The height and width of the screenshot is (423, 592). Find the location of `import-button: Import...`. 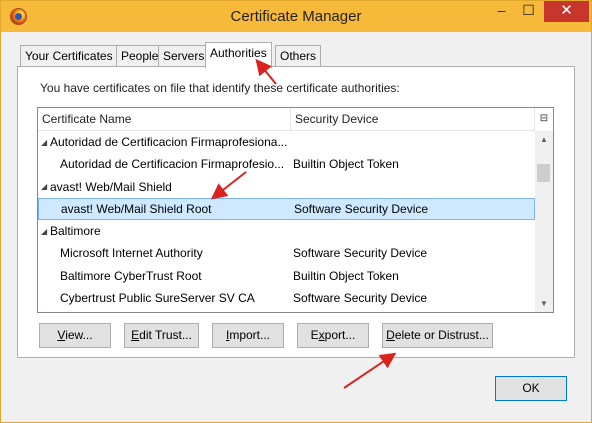

import-button: Import... is located at coordinates (248, 335).